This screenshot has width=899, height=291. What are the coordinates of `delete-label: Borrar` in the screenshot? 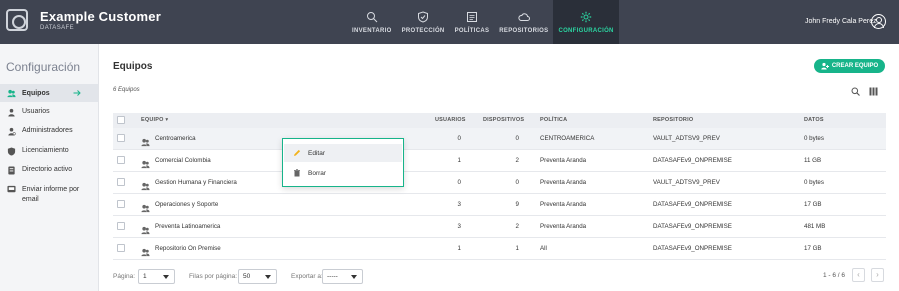 It's located at (317, 173).